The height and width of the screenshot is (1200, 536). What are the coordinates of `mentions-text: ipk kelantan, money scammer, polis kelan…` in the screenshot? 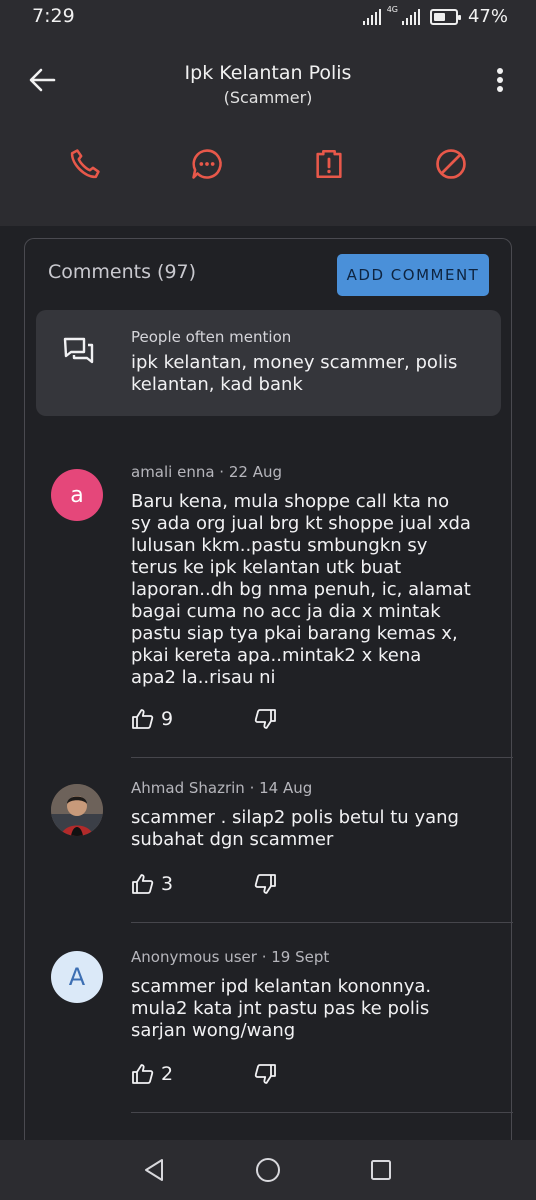 It's located at (294, 373).